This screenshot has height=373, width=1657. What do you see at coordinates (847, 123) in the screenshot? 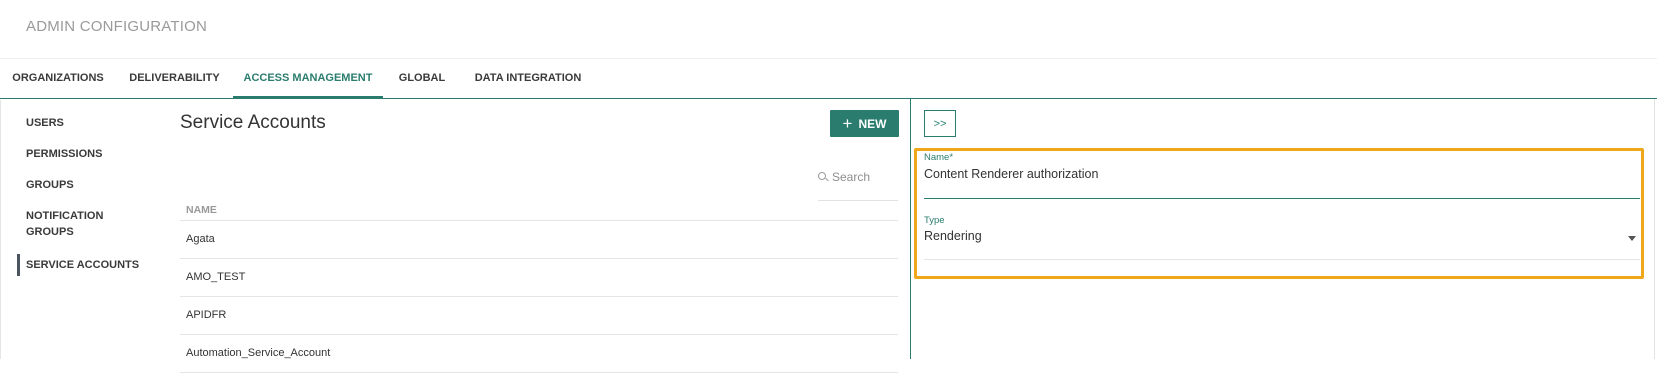
I see `plus-icon: +` at bounding box center [847, 123].